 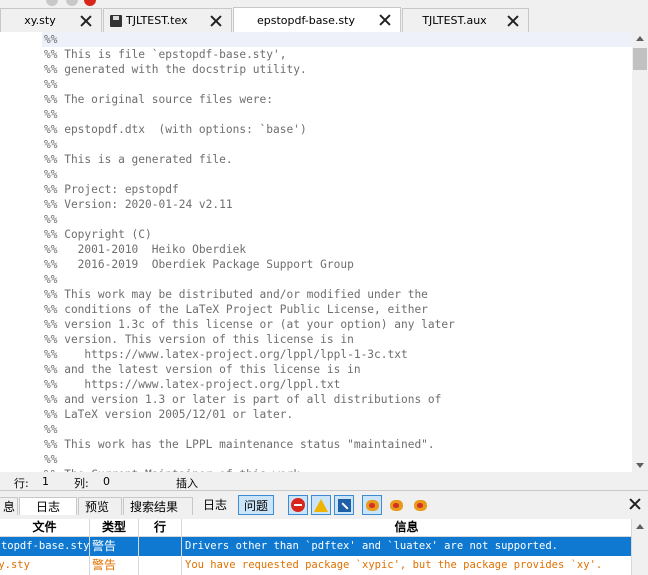 I want to click on tab-log: 日志, so click(x=48, y=506).